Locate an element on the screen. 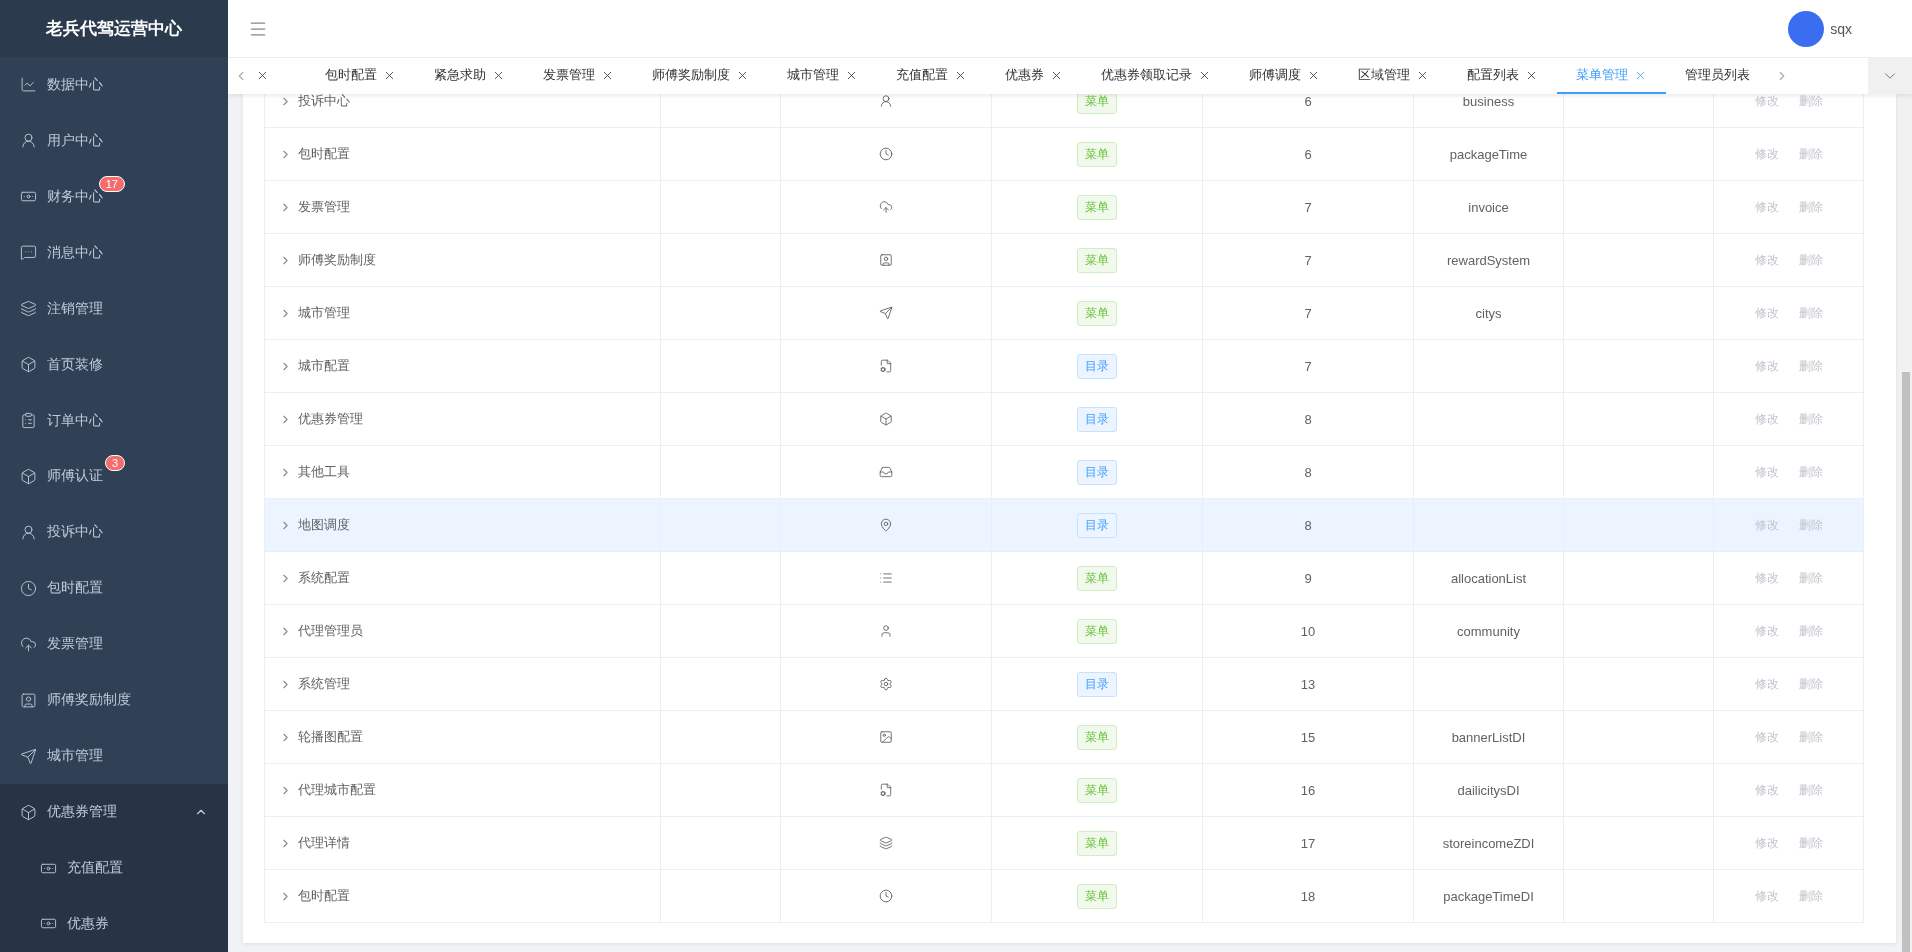 The height and width of the screenshot is (952, 1912). sidebar-item: 优惠券管理 is located at coordinates (114, 812).